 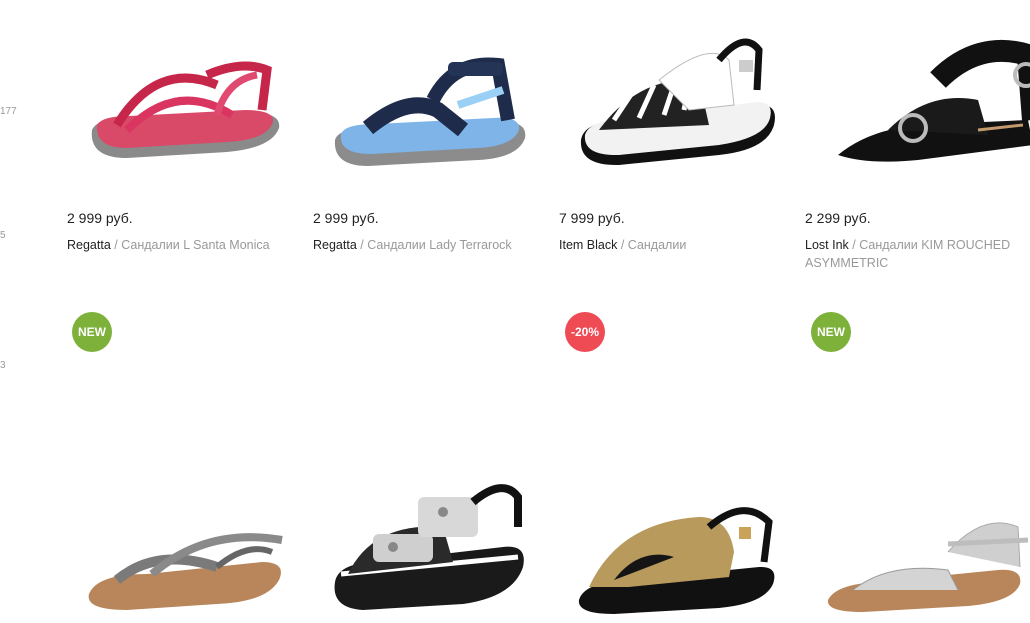 I want to click on product-title: Item Black / Сандалии, so click(x=679, y=245).